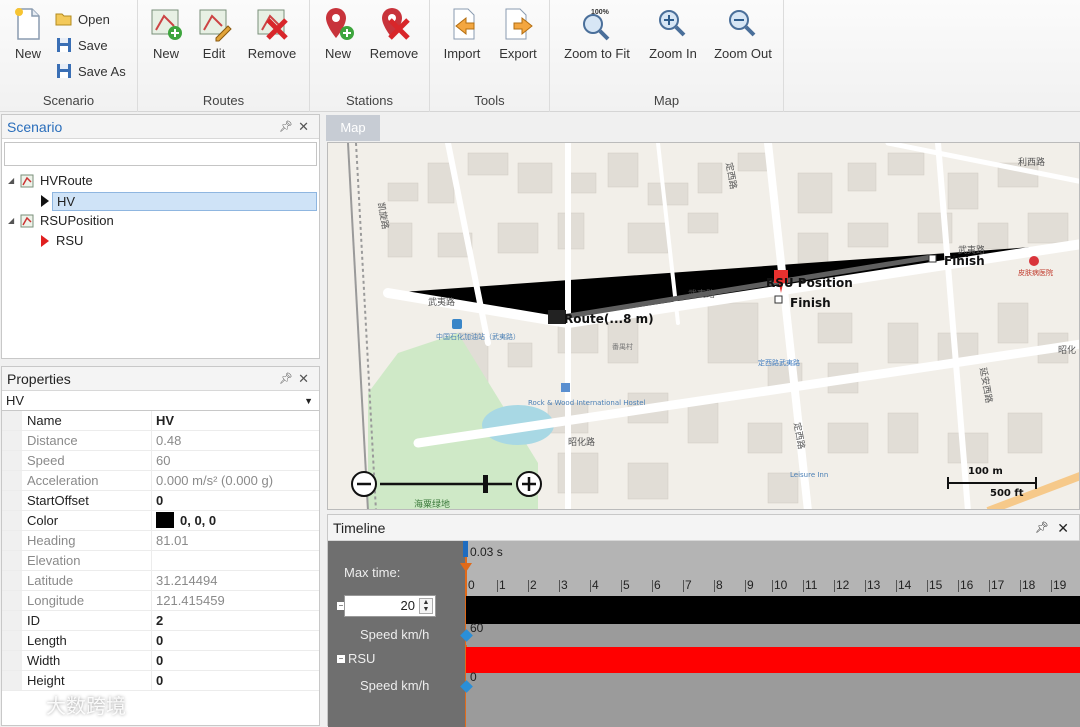 This screenshot has width=1080, height=727. What do you see at coordinates (27, 181) in the screenshot?
I see `route-icon` at bounding box center [27, 181].